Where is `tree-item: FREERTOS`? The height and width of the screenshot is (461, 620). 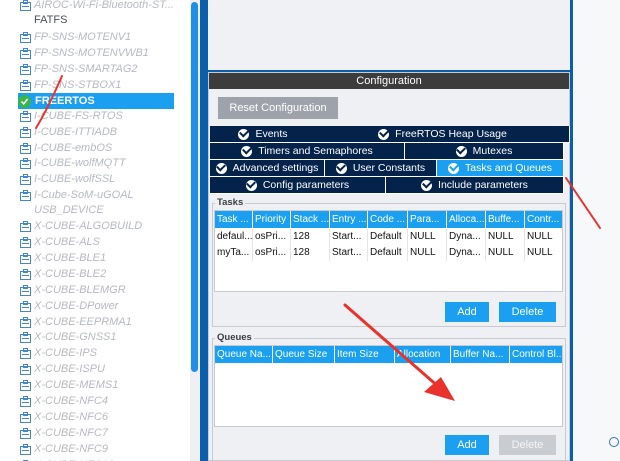 tree-item: FREERTOS is located at coordinates (96, 101).